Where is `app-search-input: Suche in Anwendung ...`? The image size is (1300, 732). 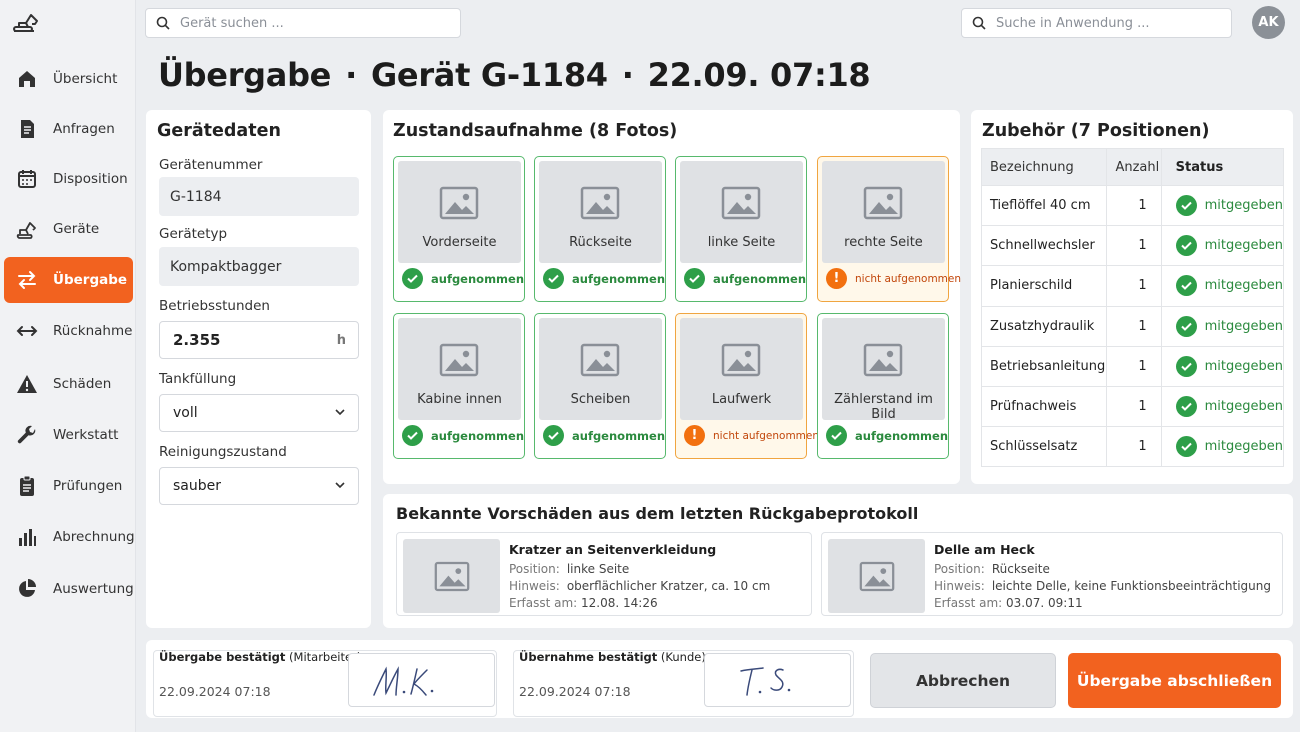 app-search-input: Suche in Anwendung ... is located at coordinates (1096, 23).